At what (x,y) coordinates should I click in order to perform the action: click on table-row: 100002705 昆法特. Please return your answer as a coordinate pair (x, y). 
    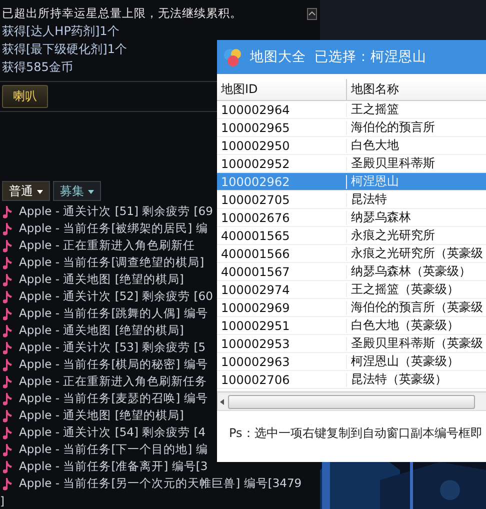
    Looking at the image, I should click on (351, 200).